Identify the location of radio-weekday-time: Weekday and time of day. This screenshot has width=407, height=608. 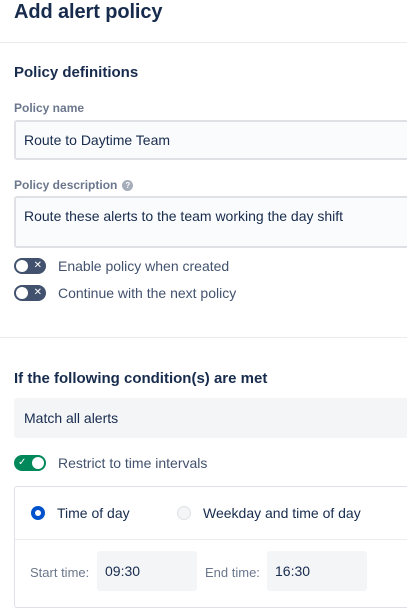
(269, 513).